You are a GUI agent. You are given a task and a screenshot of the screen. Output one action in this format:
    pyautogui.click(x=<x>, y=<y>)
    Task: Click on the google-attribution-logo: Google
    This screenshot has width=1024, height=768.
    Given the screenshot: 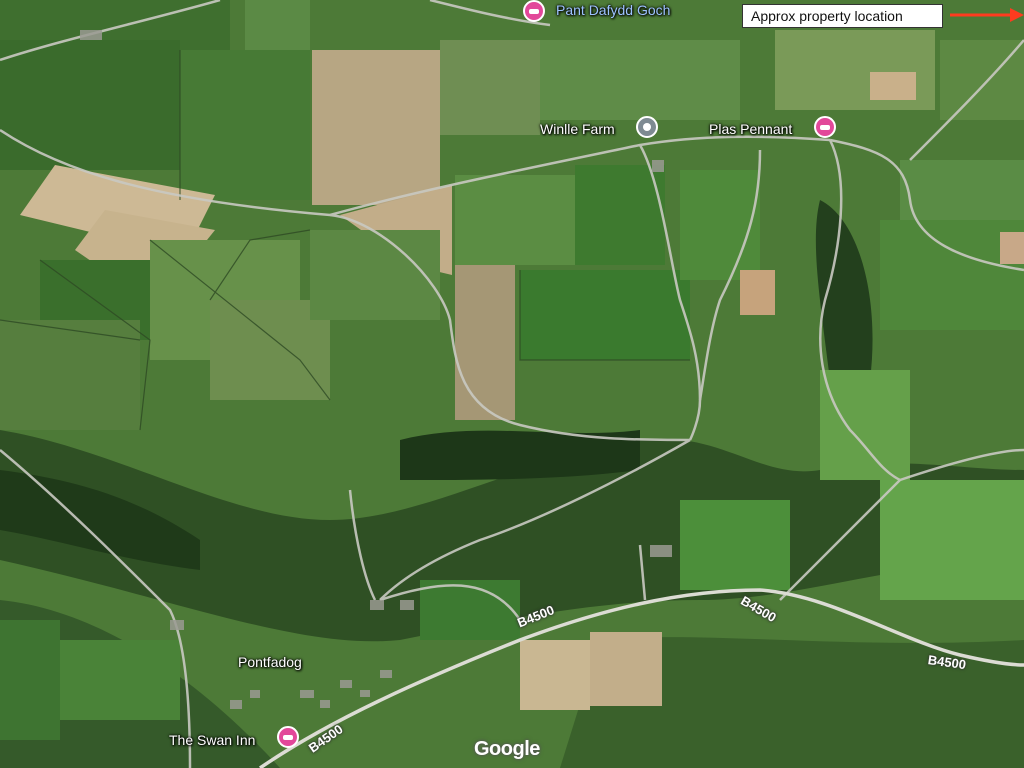 What is the action you would take?
    pyautogui.click(x=507, y=749)
    